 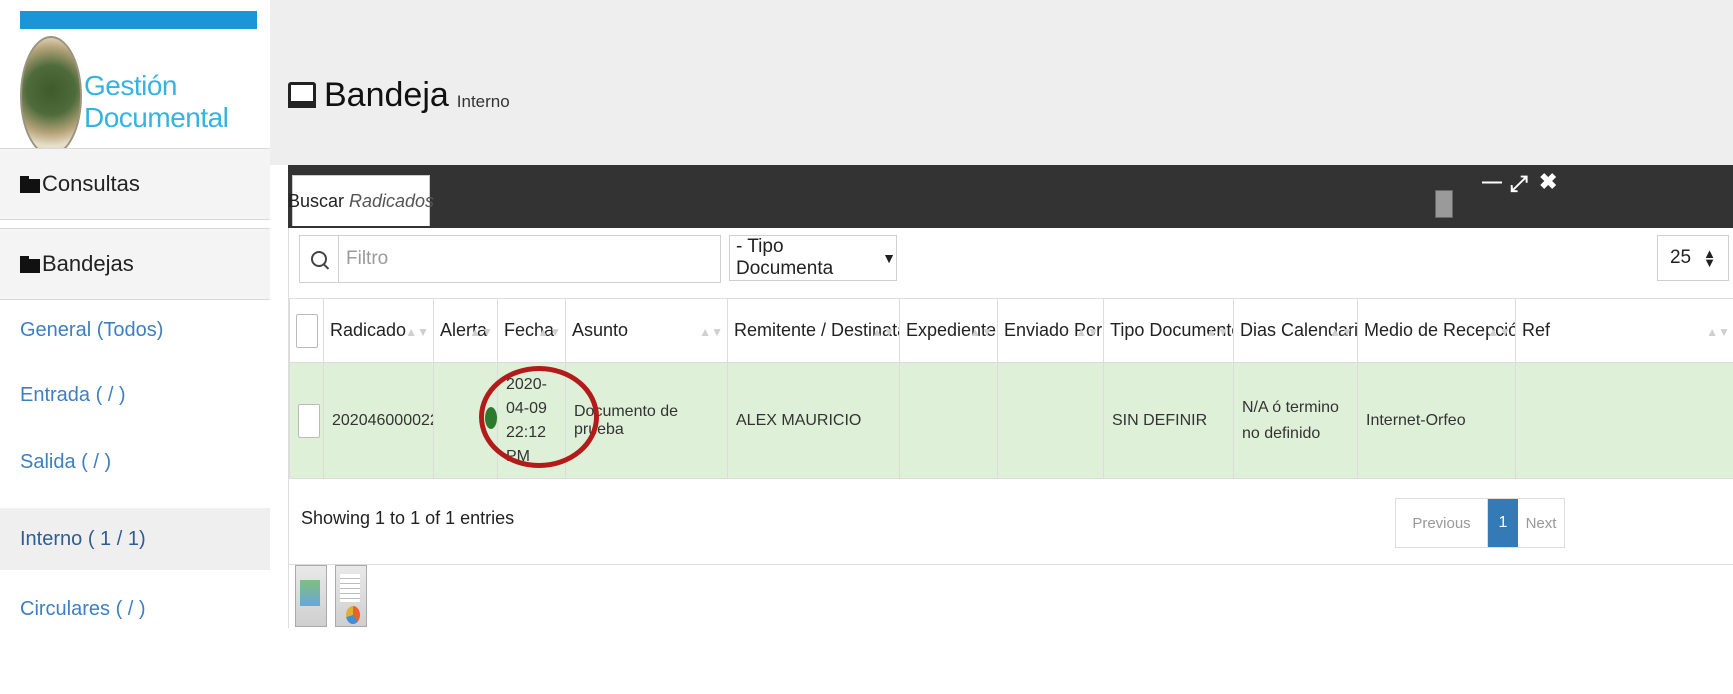 I want to click on sidebar-section-consultas: Consultas, so click(x=135, y=184).